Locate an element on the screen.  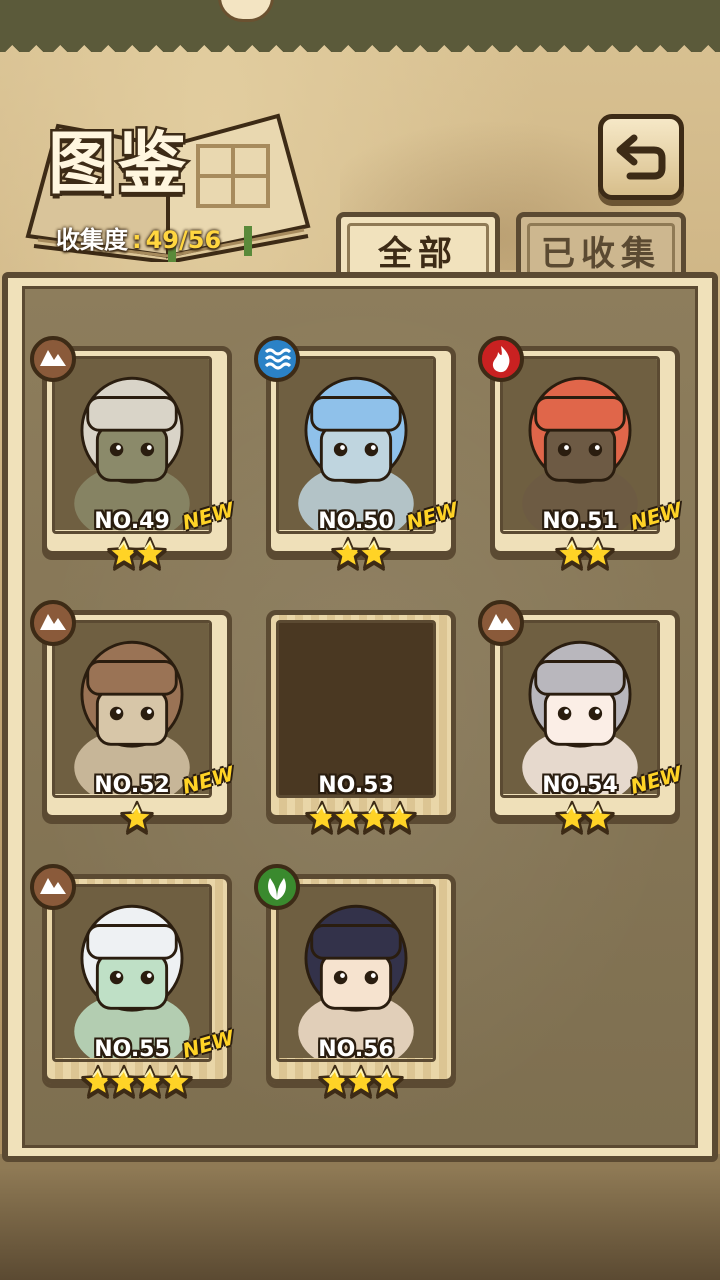
fire-icon is located at coordinates (501, 359).